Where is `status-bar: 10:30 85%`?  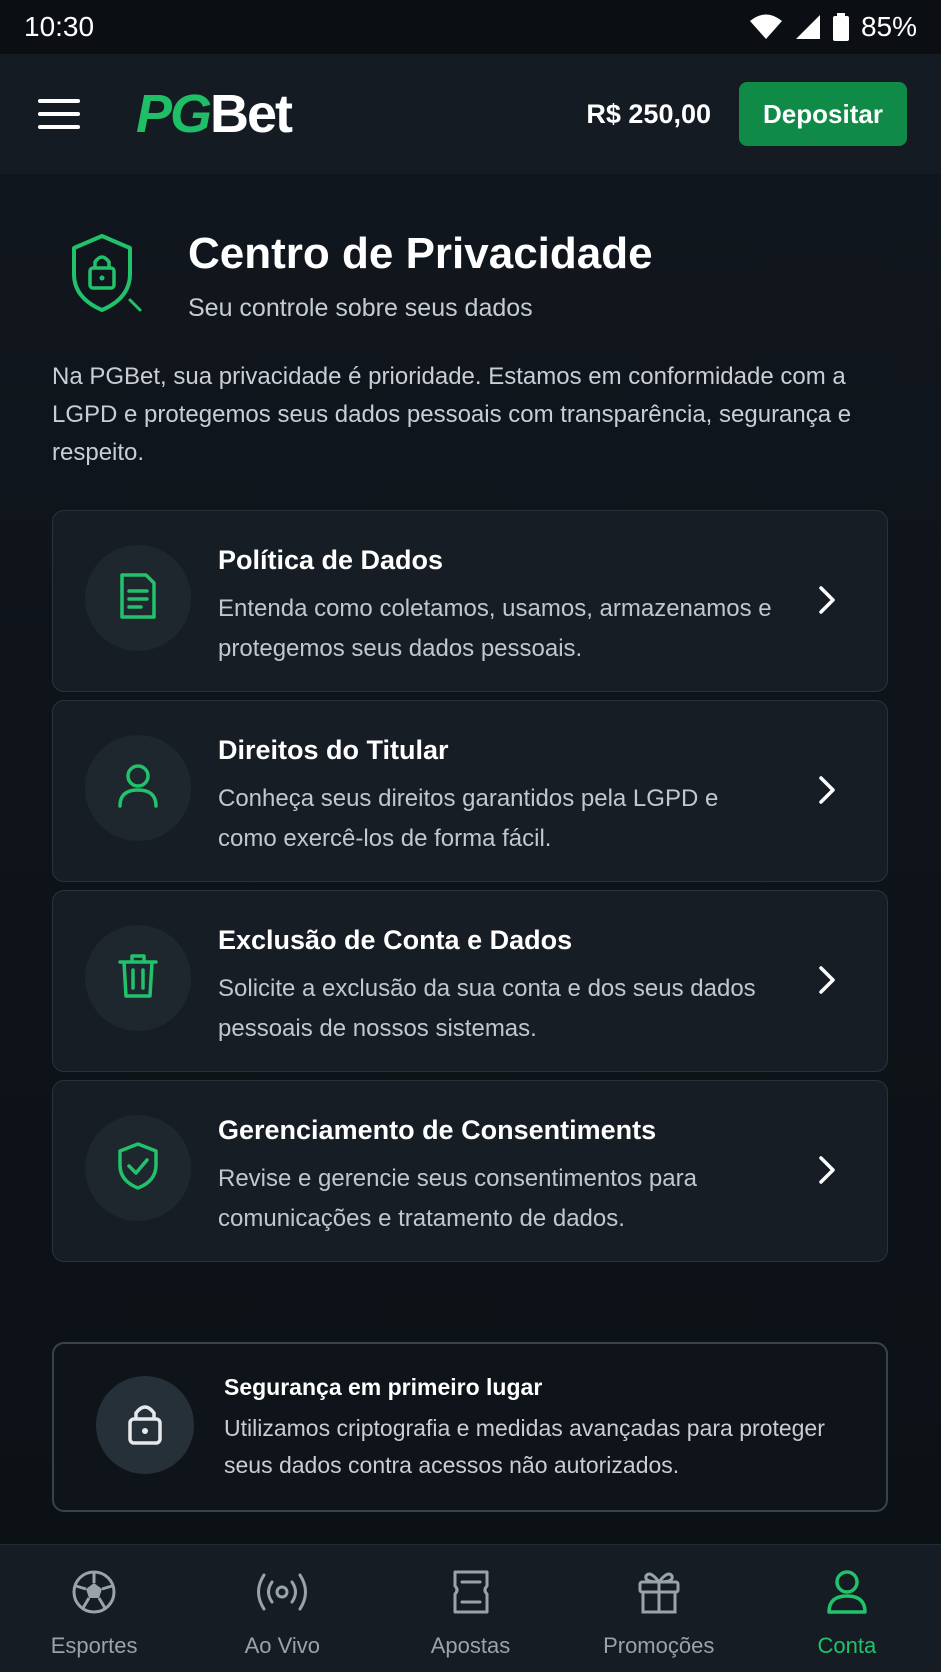 status-bar: 10:30 85% is located at coordinates (470, 27).